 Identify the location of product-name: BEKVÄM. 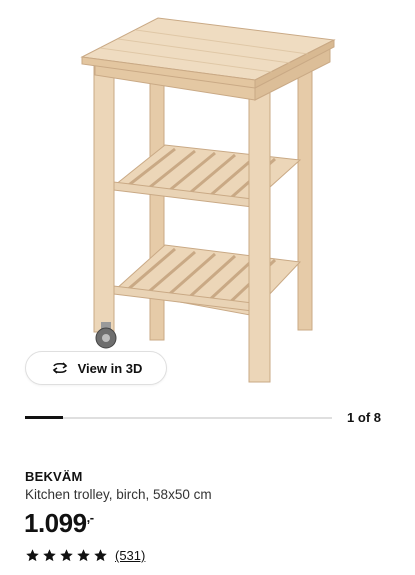
(54, 476).